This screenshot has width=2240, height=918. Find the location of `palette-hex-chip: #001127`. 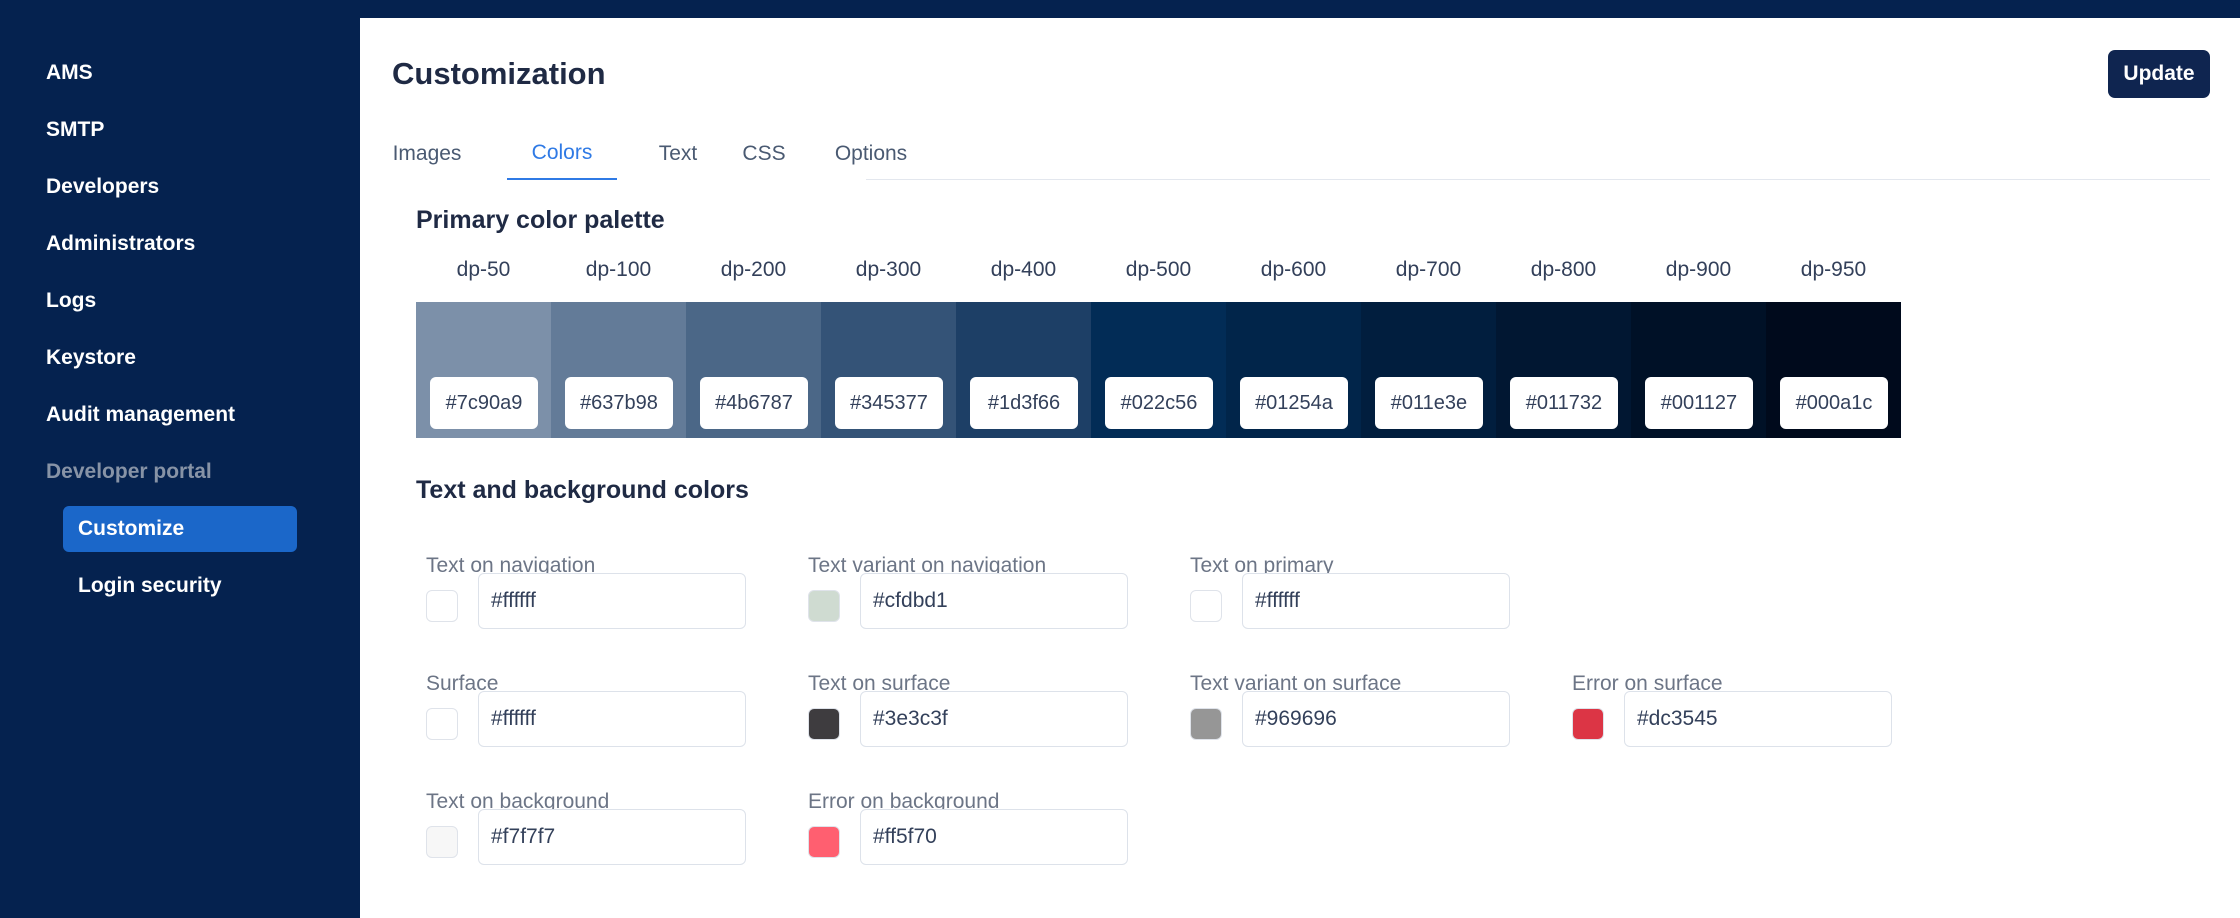

palette-hex-chip: #001127 is located at coordinates (1699, 403).